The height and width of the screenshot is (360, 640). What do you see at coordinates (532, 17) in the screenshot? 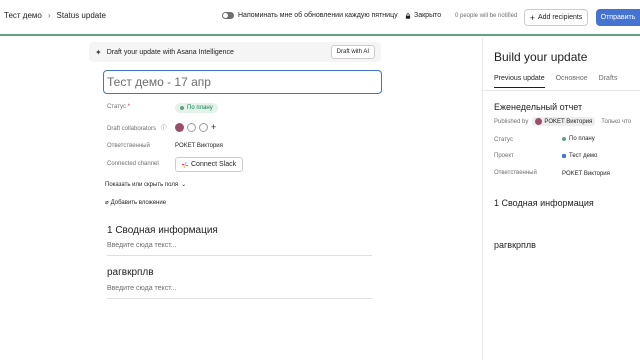
I see `plus-icon: +` at bounding box center [532, 17].